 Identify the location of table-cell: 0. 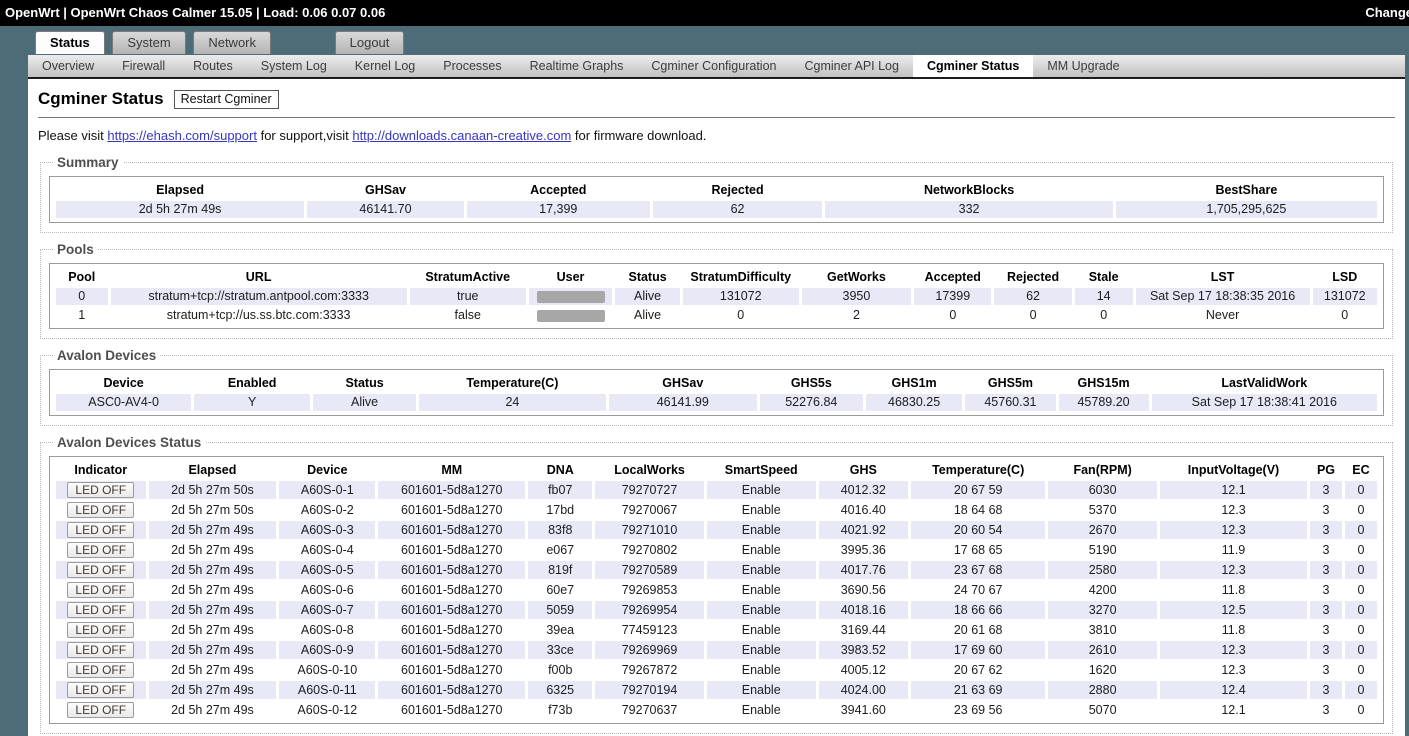
(1361, 509).